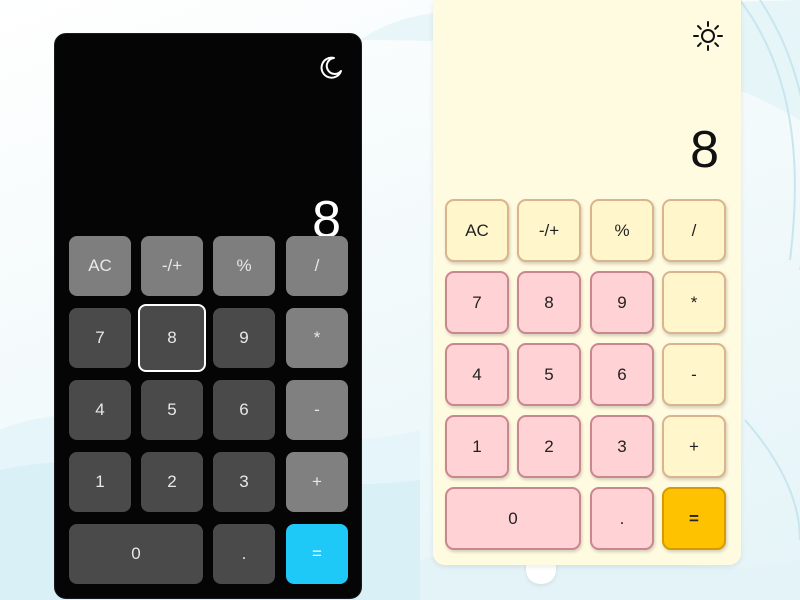  I want to click on calculator-display: 8, so click(704, 150).